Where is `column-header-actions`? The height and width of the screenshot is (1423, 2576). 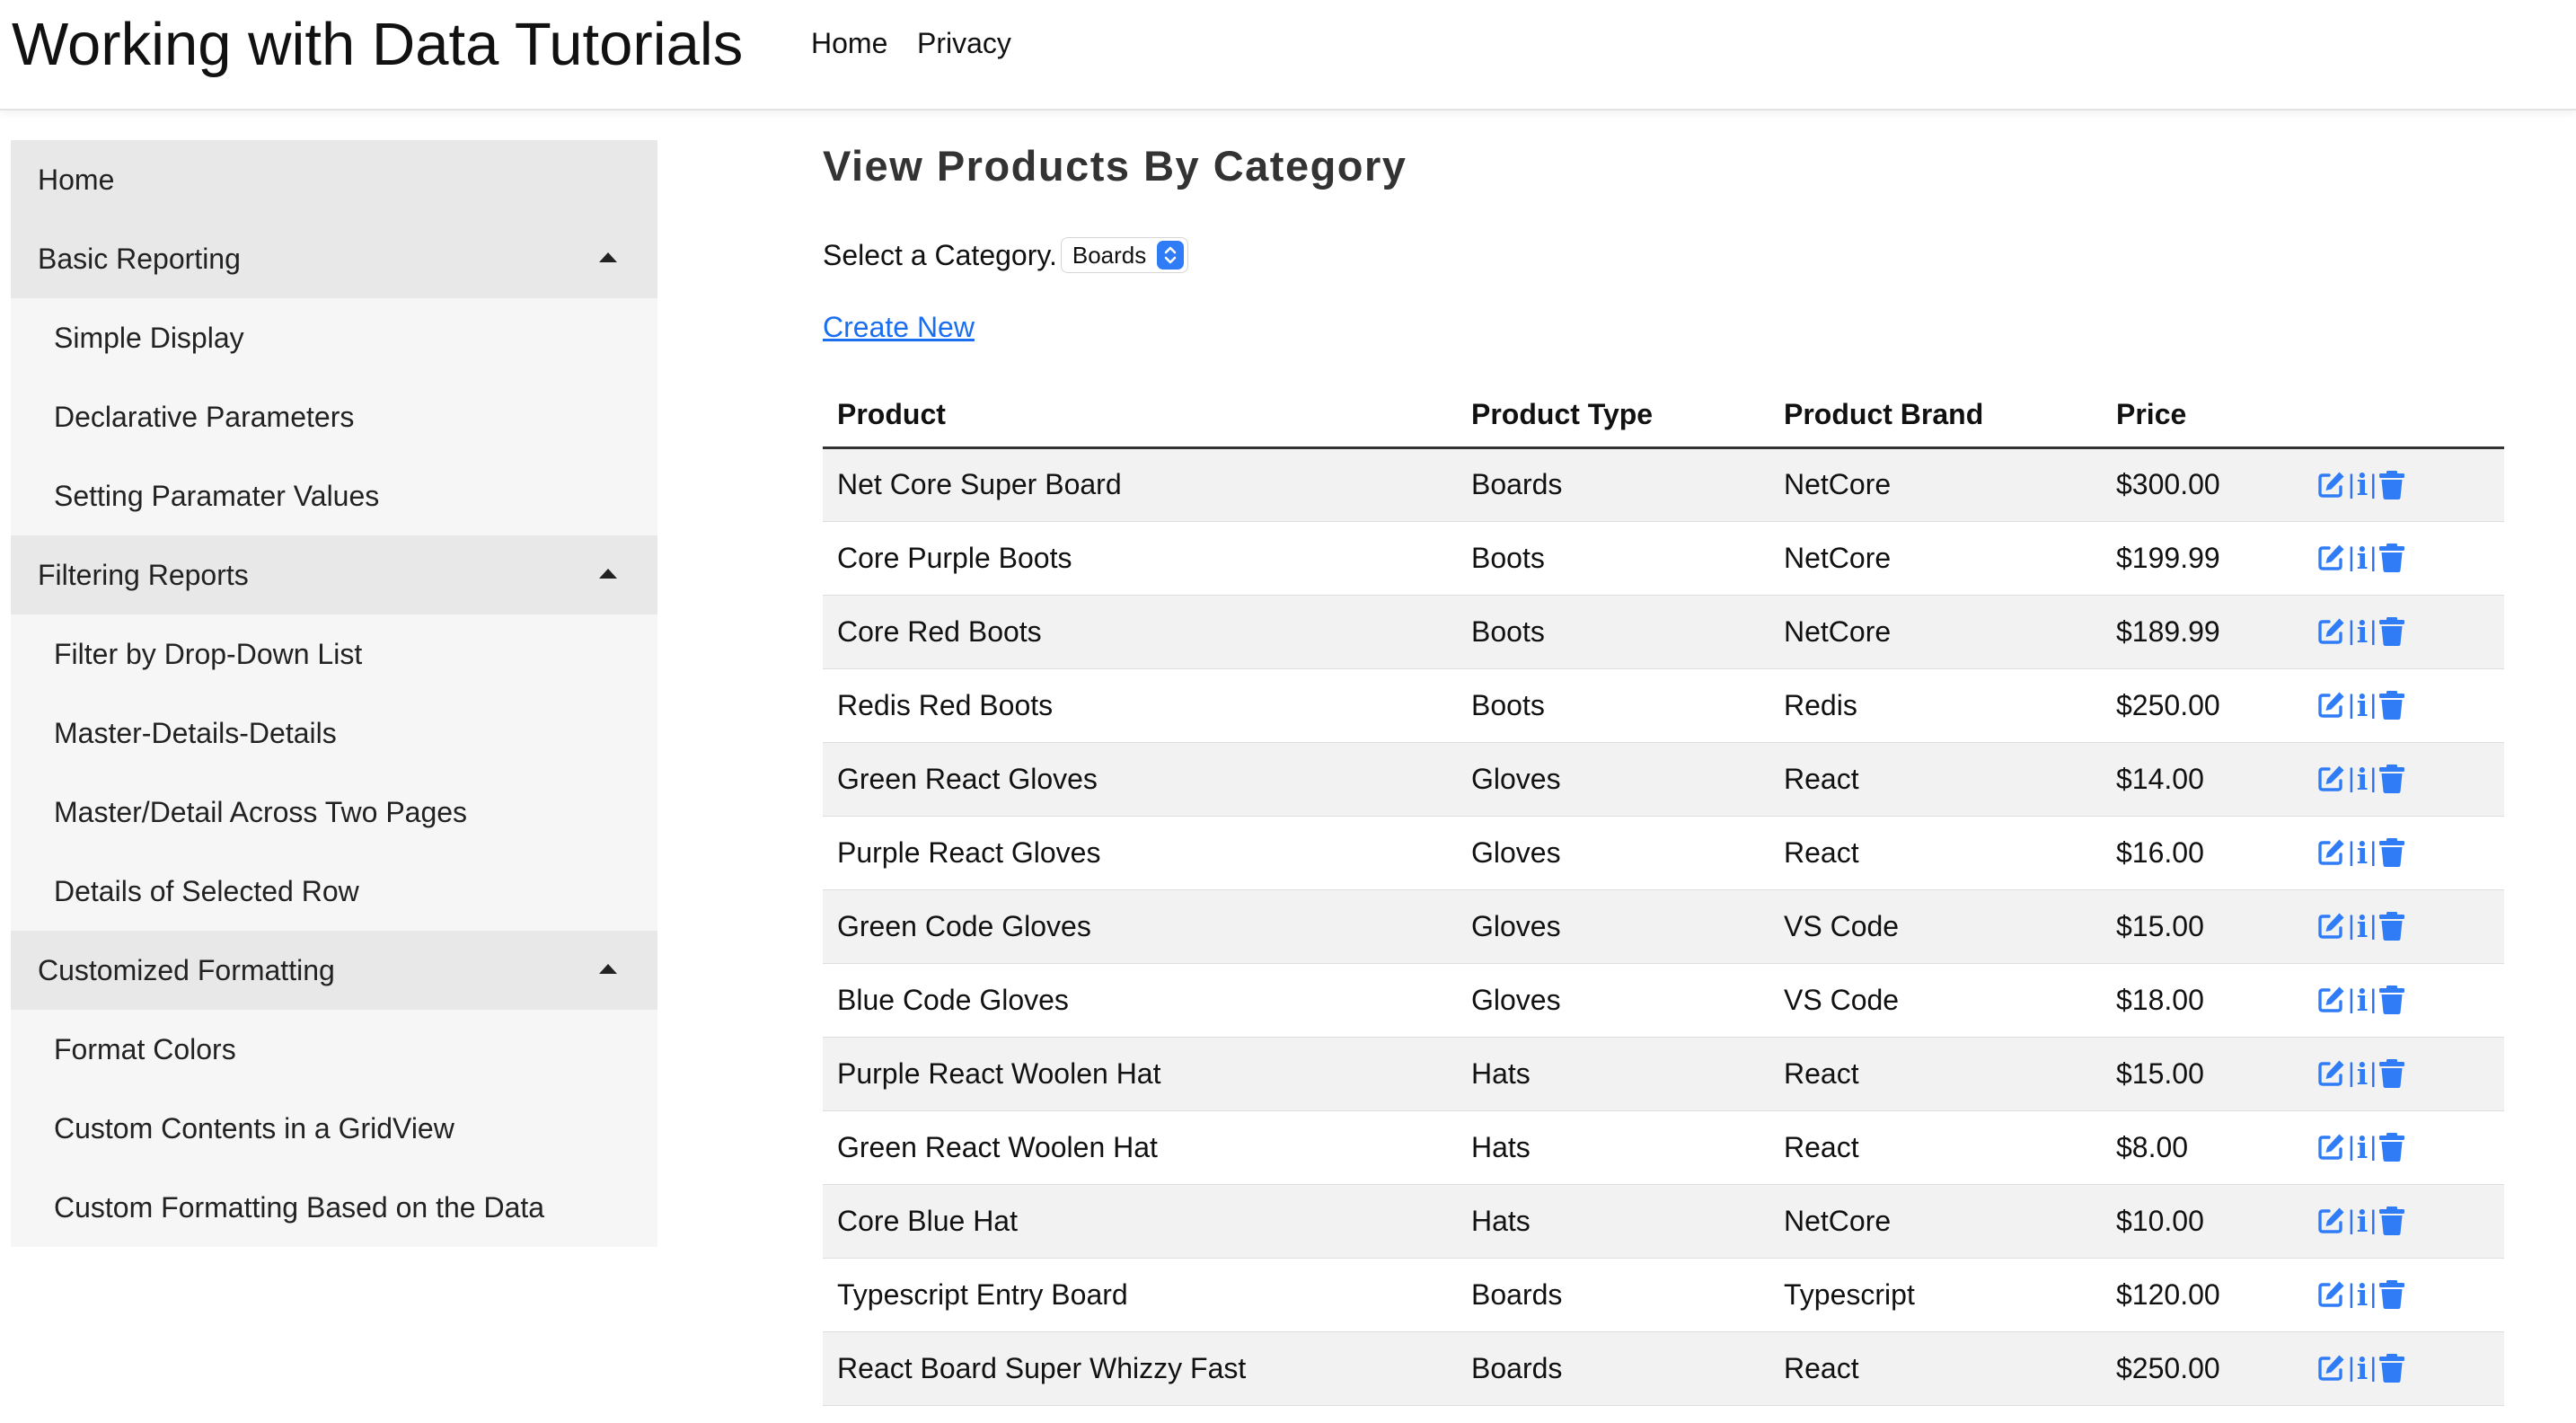
column-header-actions is located at coordinates (2402, 416).